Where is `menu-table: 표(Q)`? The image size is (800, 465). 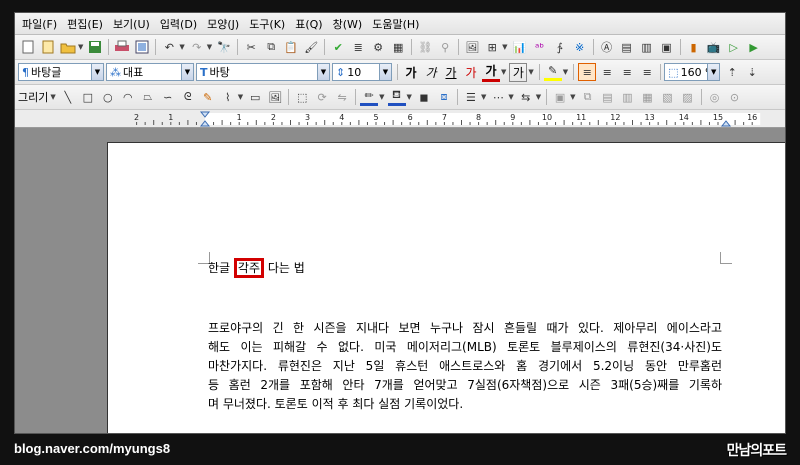
menu-table: 표(Q) is located at coordinates (308, 24).